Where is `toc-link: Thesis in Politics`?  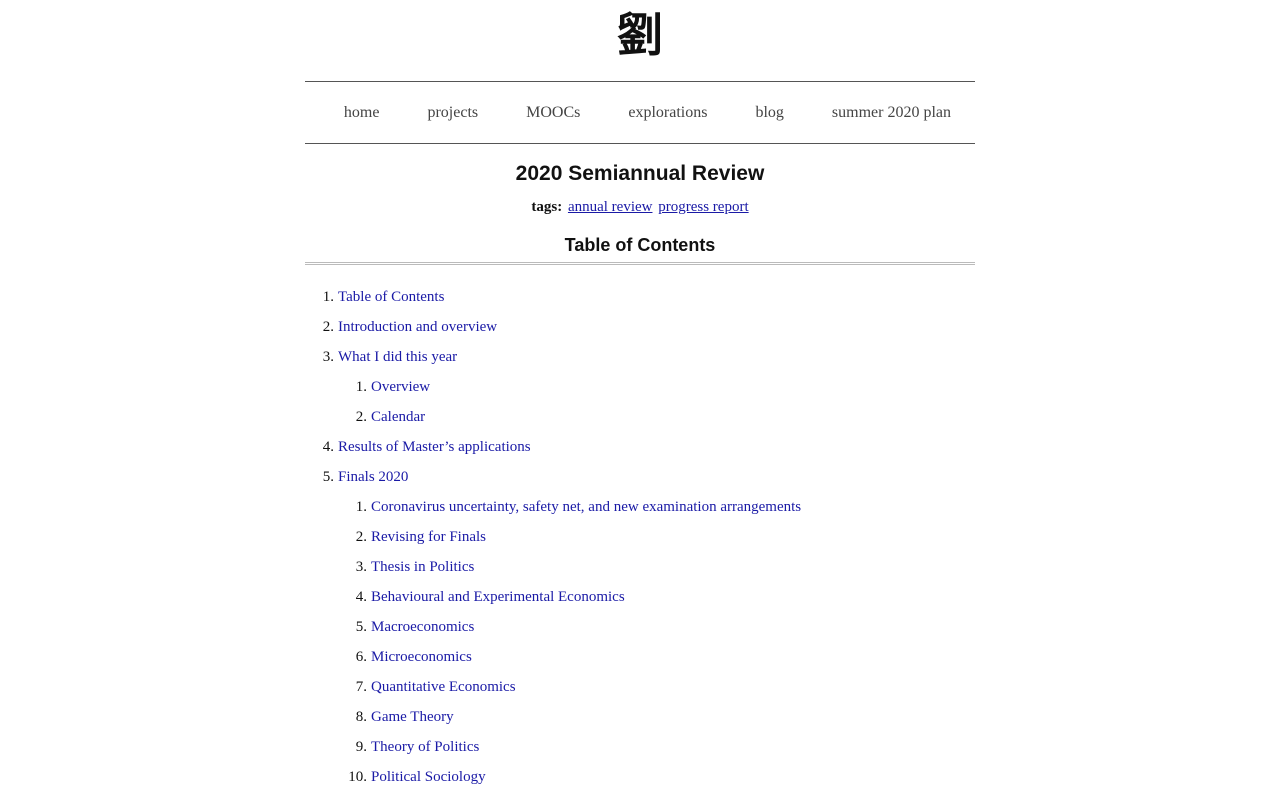 toc-link: Thesis in Politics is located at coordinates (422, 567).